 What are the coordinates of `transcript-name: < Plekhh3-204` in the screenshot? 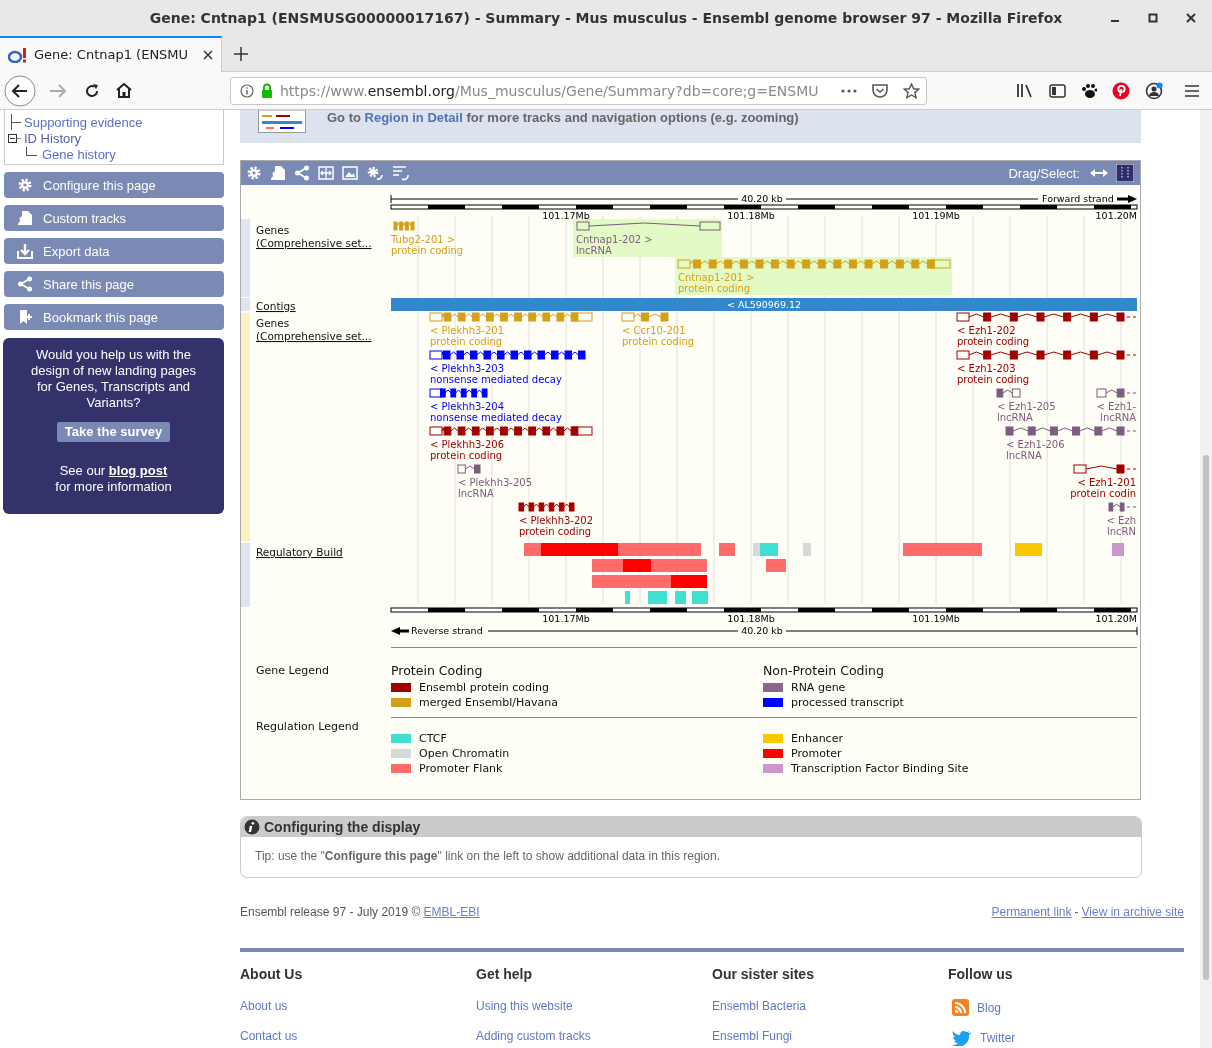 It's located at (467, 406).